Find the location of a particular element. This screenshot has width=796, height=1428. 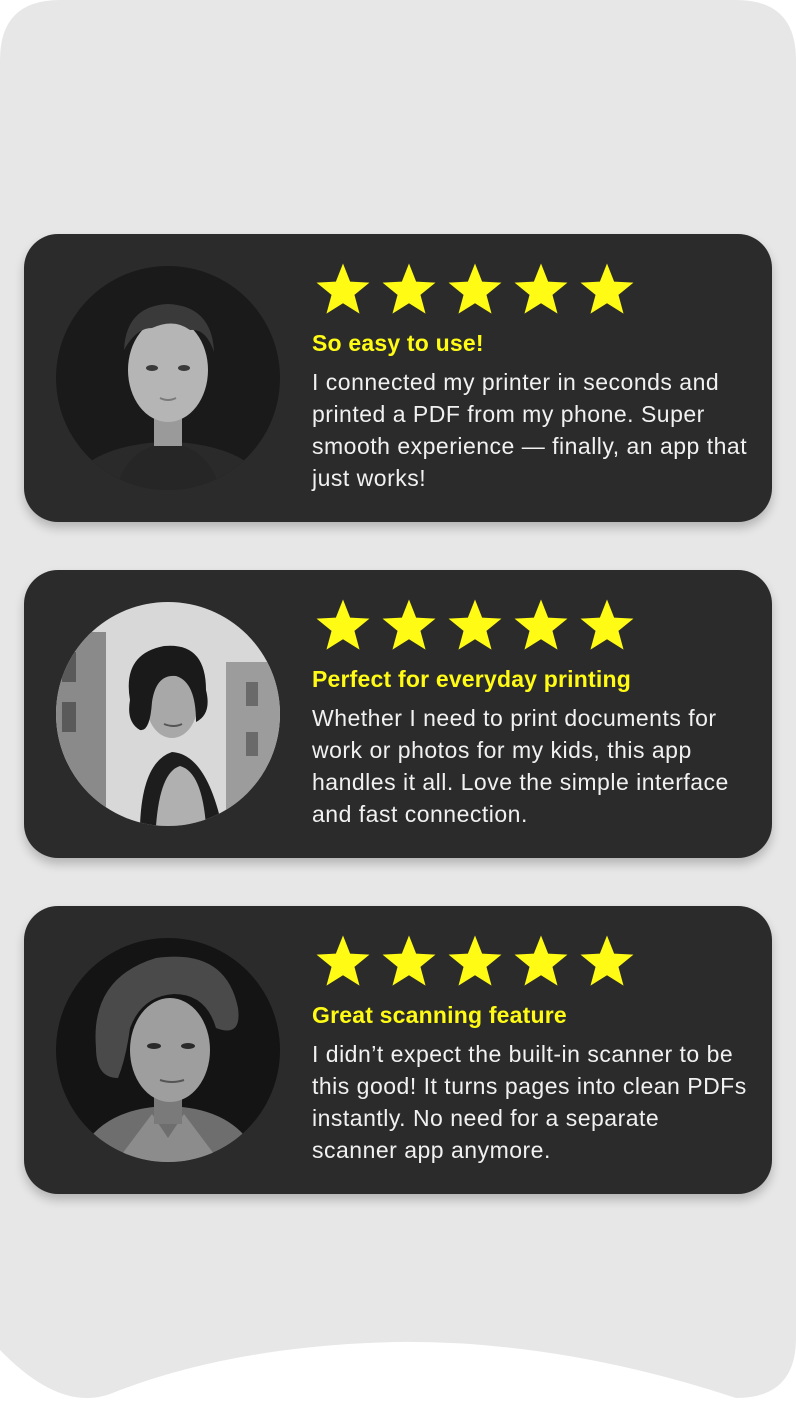

review-title: Great scanning feature is located at coordinates (439, 1015).